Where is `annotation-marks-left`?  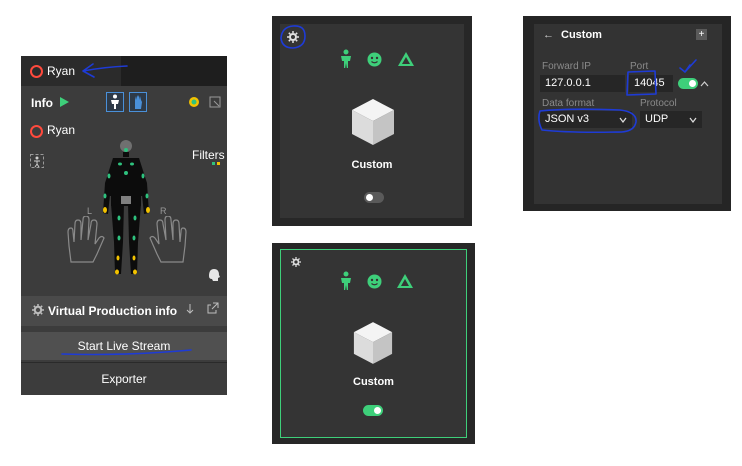 annotation-marks-left is located at coordinates (126, 209).